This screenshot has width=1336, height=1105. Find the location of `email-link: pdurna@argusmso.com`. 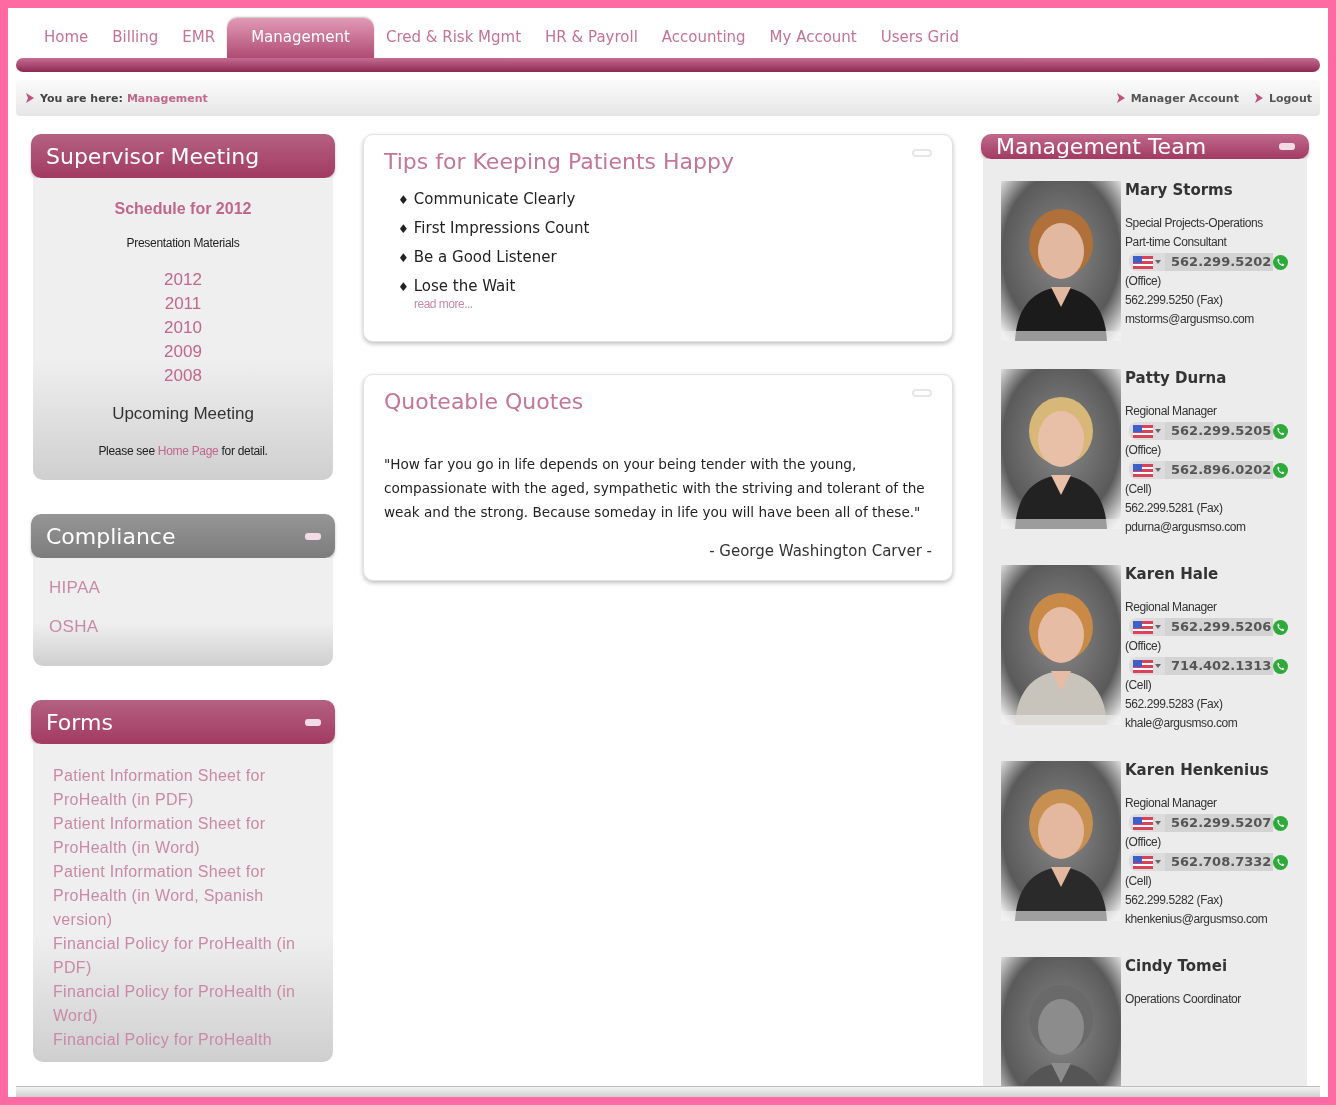

email-link: pdurna@argusmso.com is located at coordinates (1207, 527).